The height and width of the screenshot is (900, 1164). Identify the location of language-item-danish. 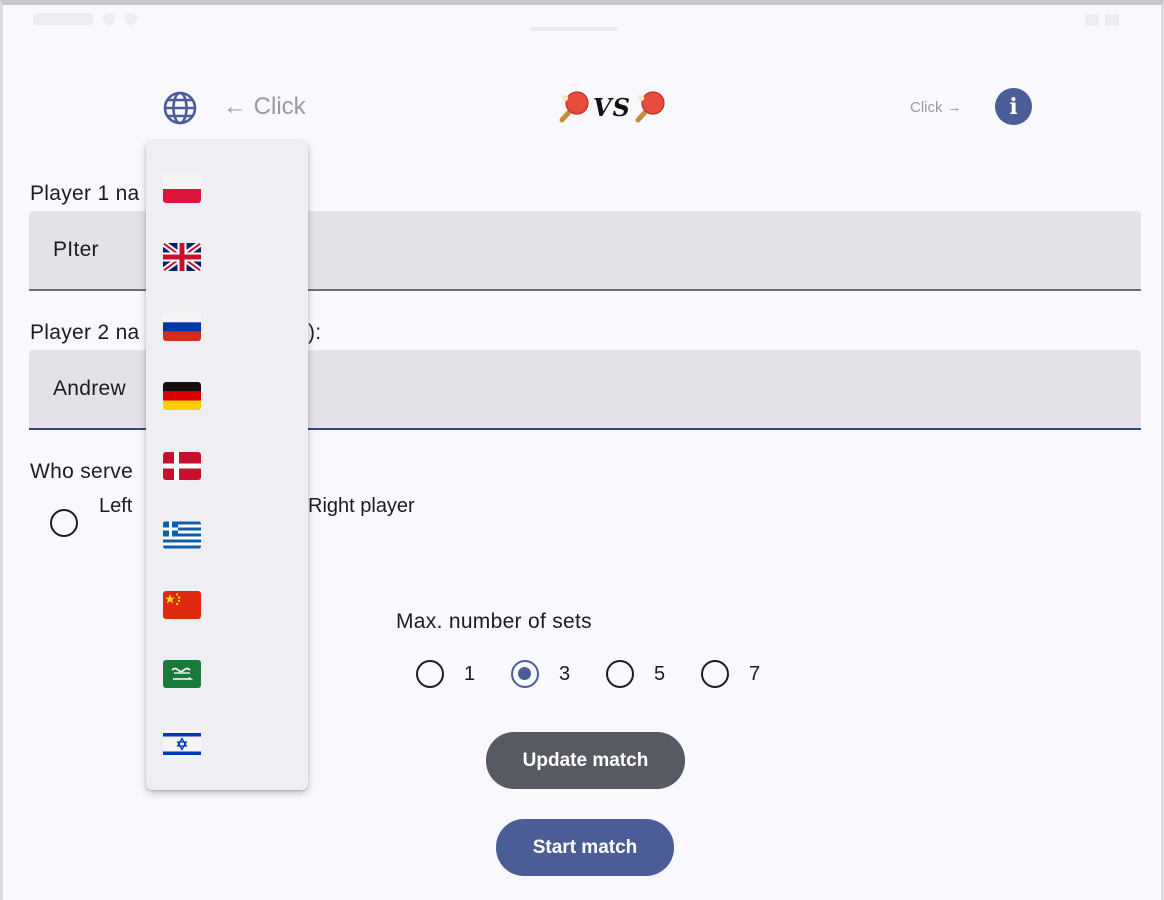
(227, 466).